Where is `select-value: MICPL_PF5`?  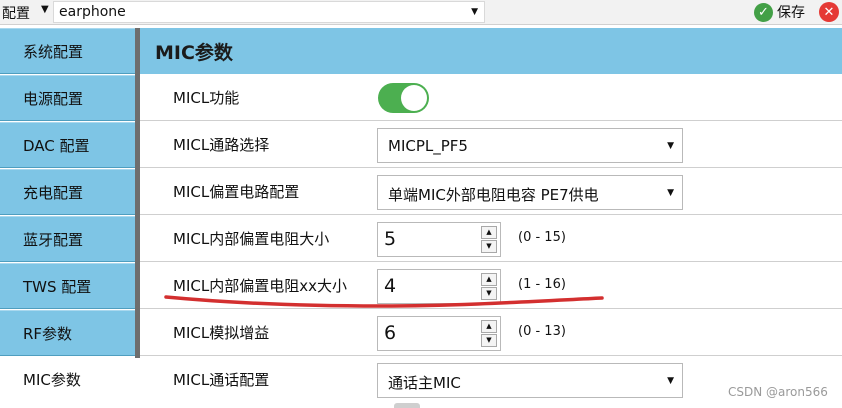
select-value: MICPL_PF5 is located at coordinates (428, 146).